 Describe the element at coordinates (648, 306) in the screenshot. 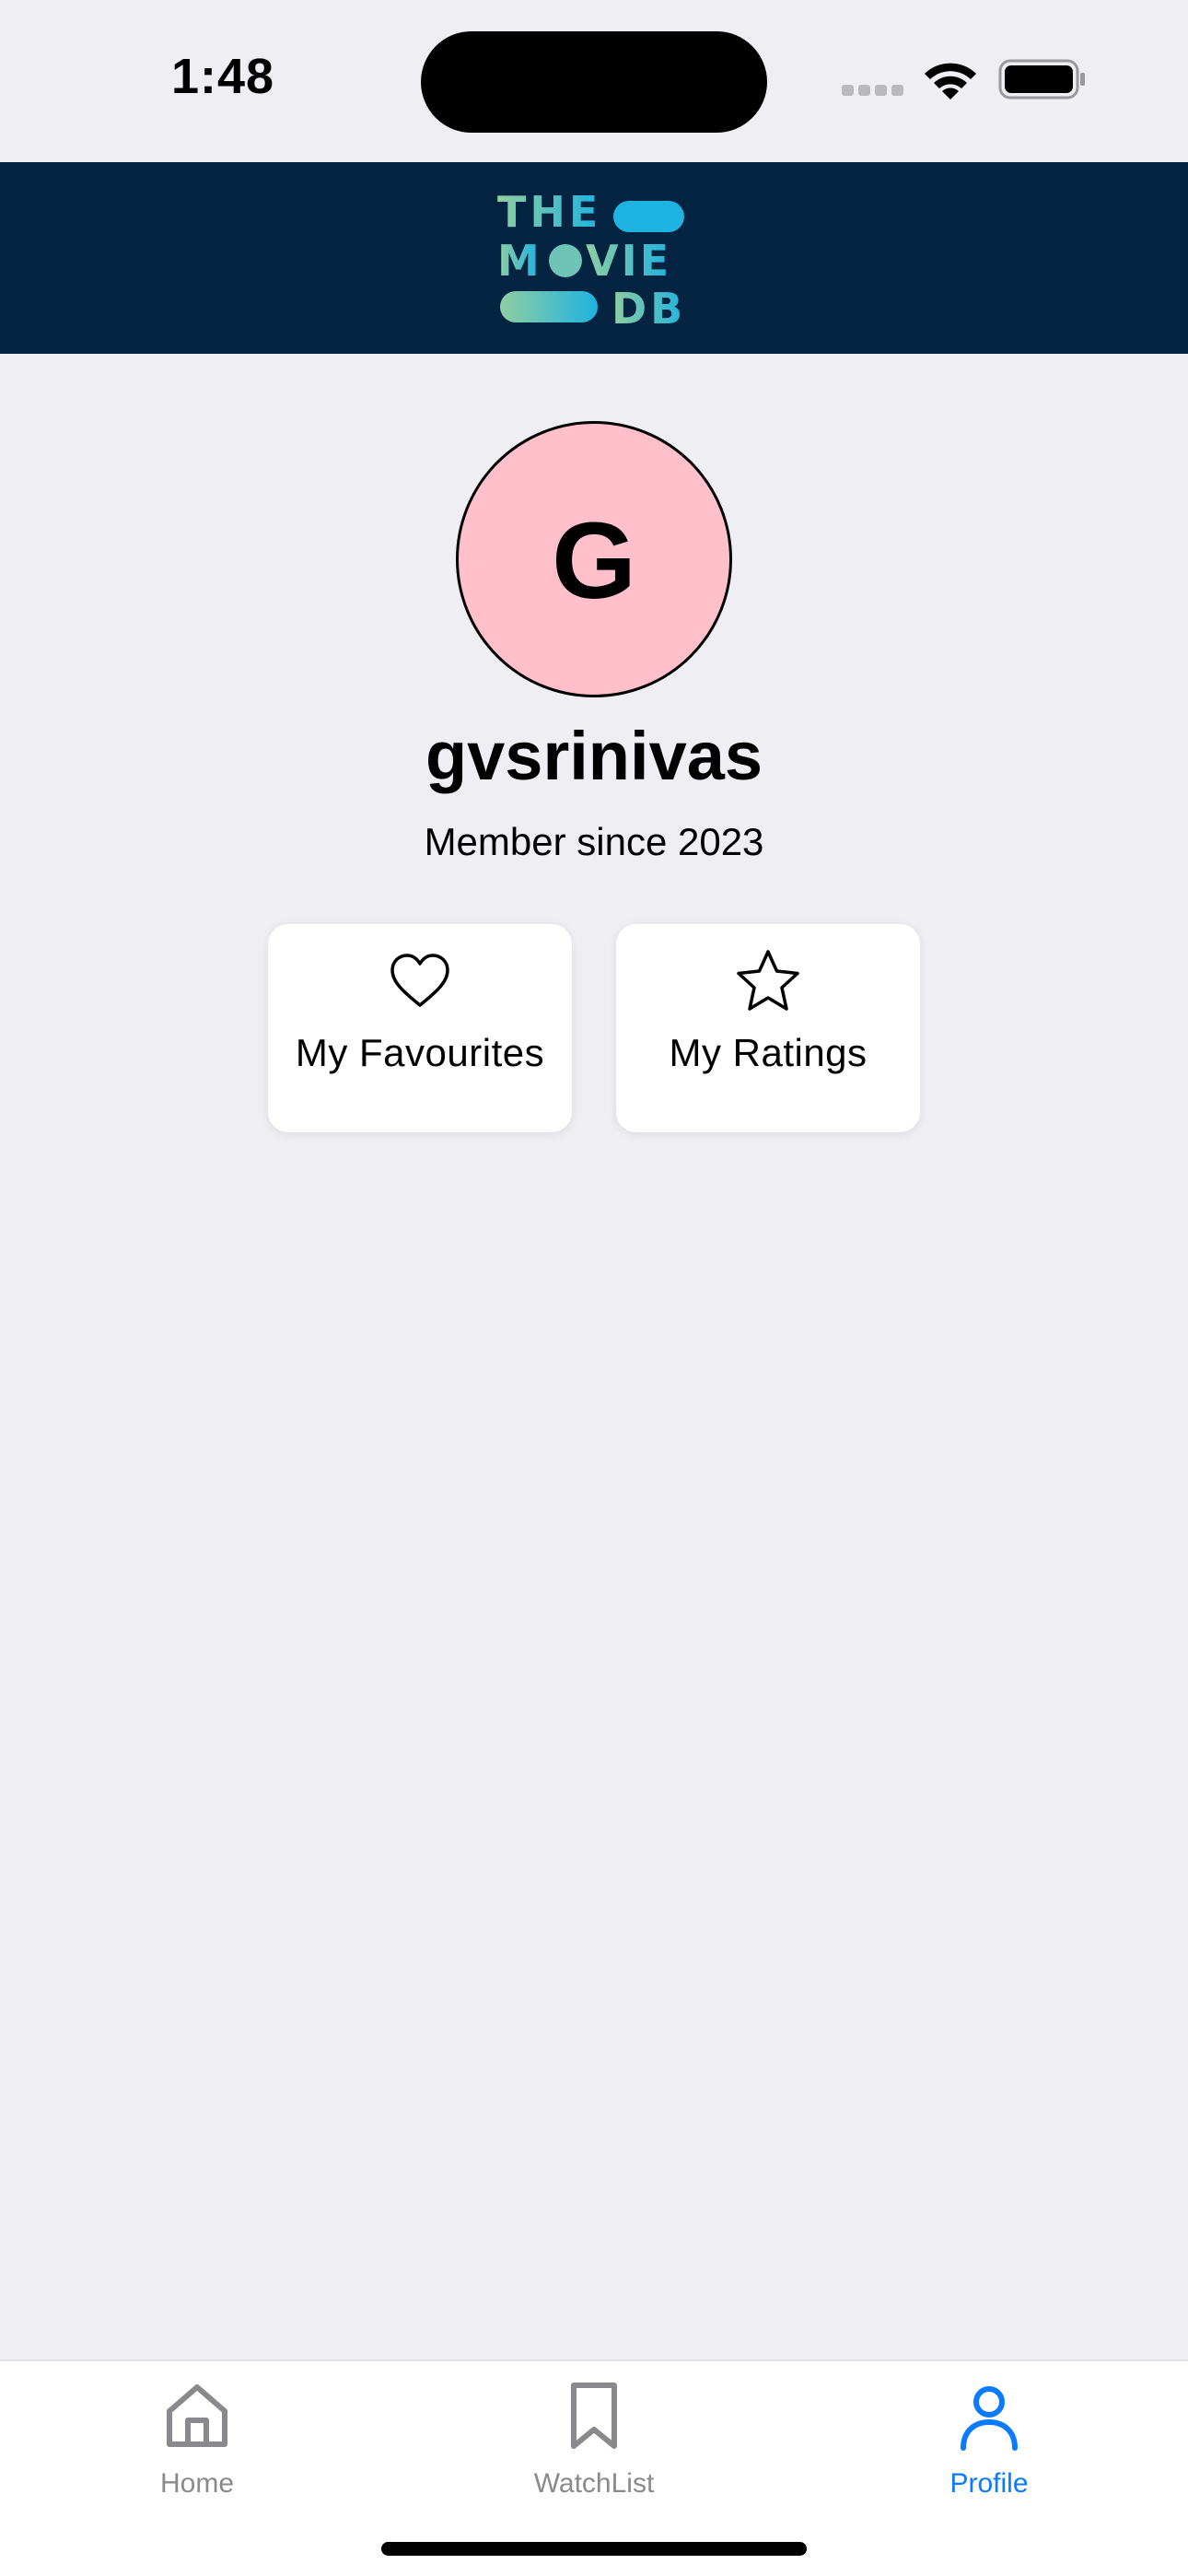

I see `logo-line3: DB` at that location.